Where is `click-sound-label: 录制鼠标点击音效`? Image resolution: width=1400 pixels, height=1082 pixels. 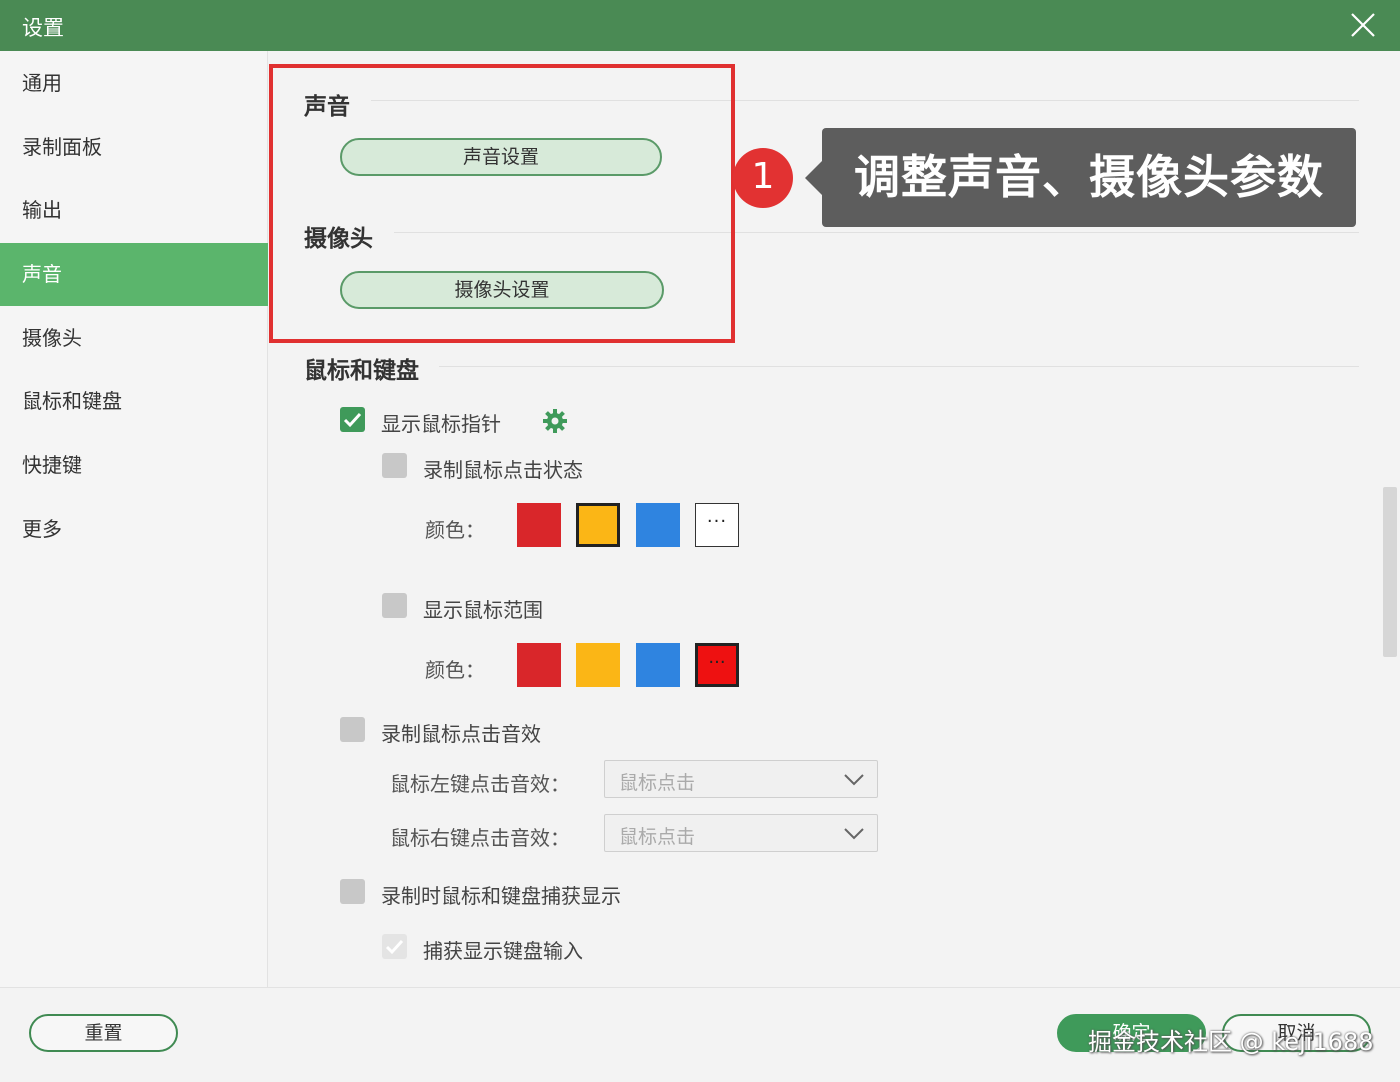 click-sound-label: 录制鼠标点击音效 is located at coordinates (461, 734).